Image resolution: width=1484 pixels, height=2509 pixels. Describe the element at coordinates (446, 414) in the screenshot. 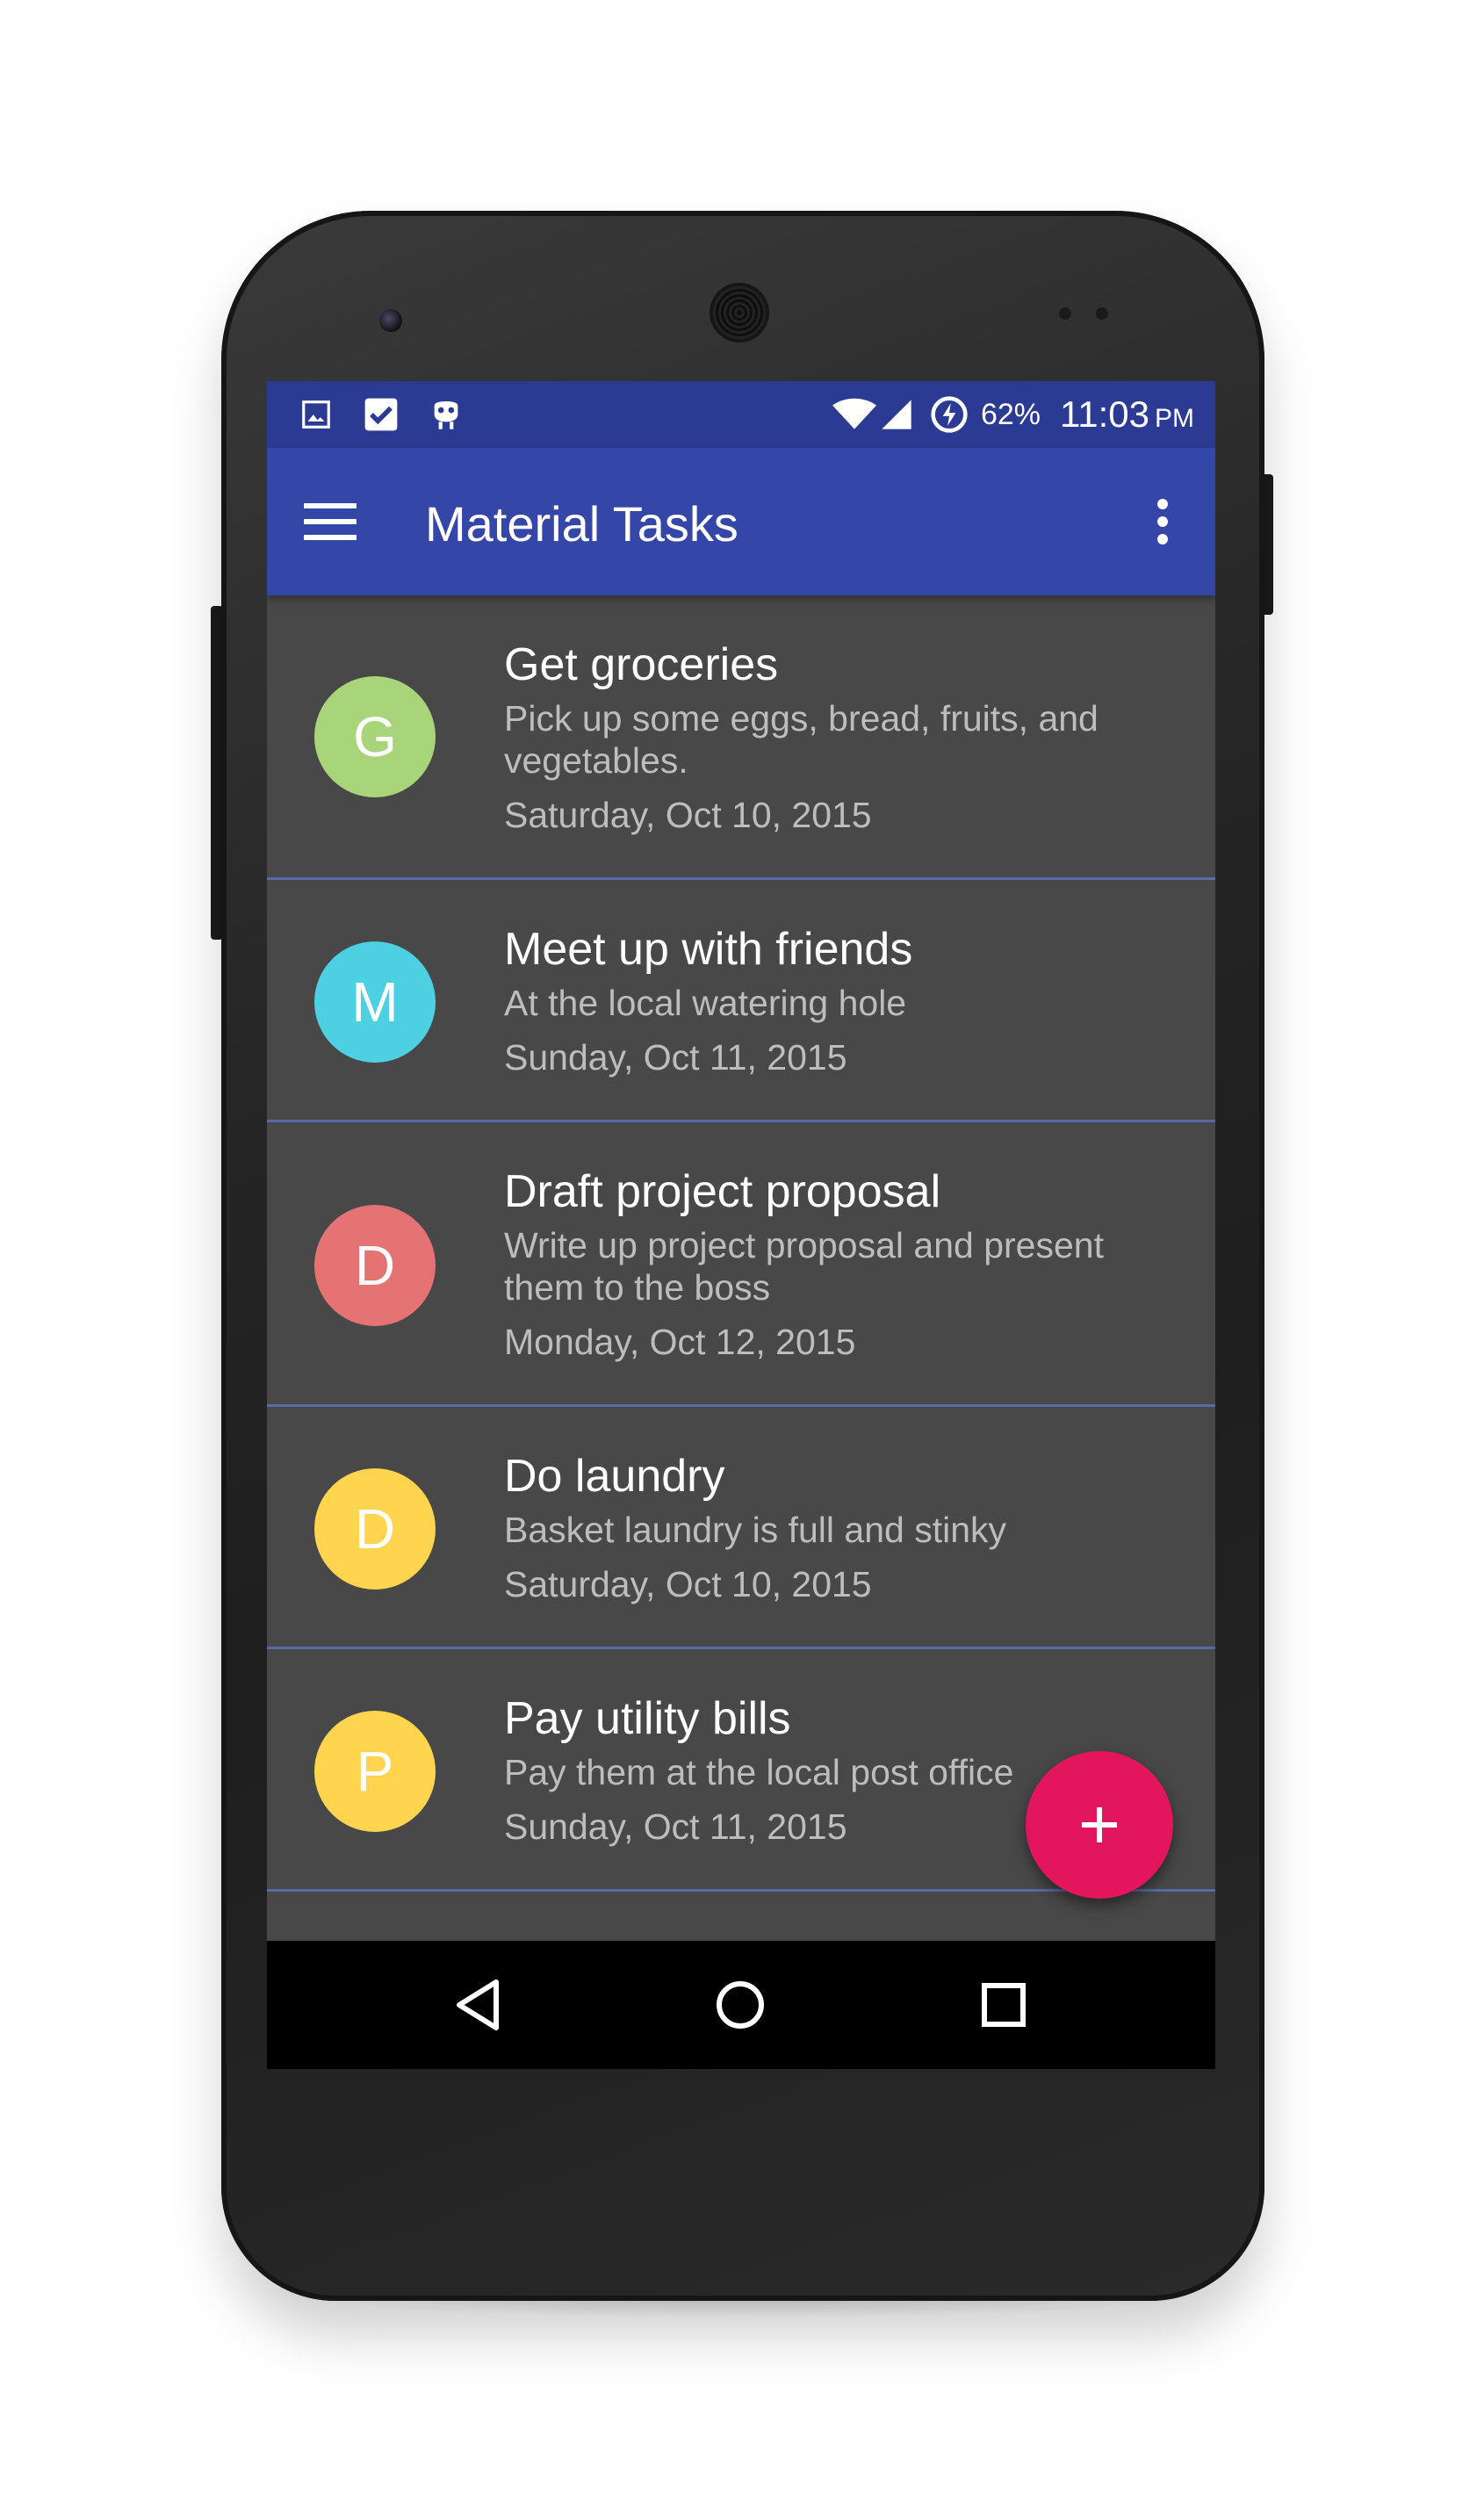

I see `cyanogen-icon` at that location.